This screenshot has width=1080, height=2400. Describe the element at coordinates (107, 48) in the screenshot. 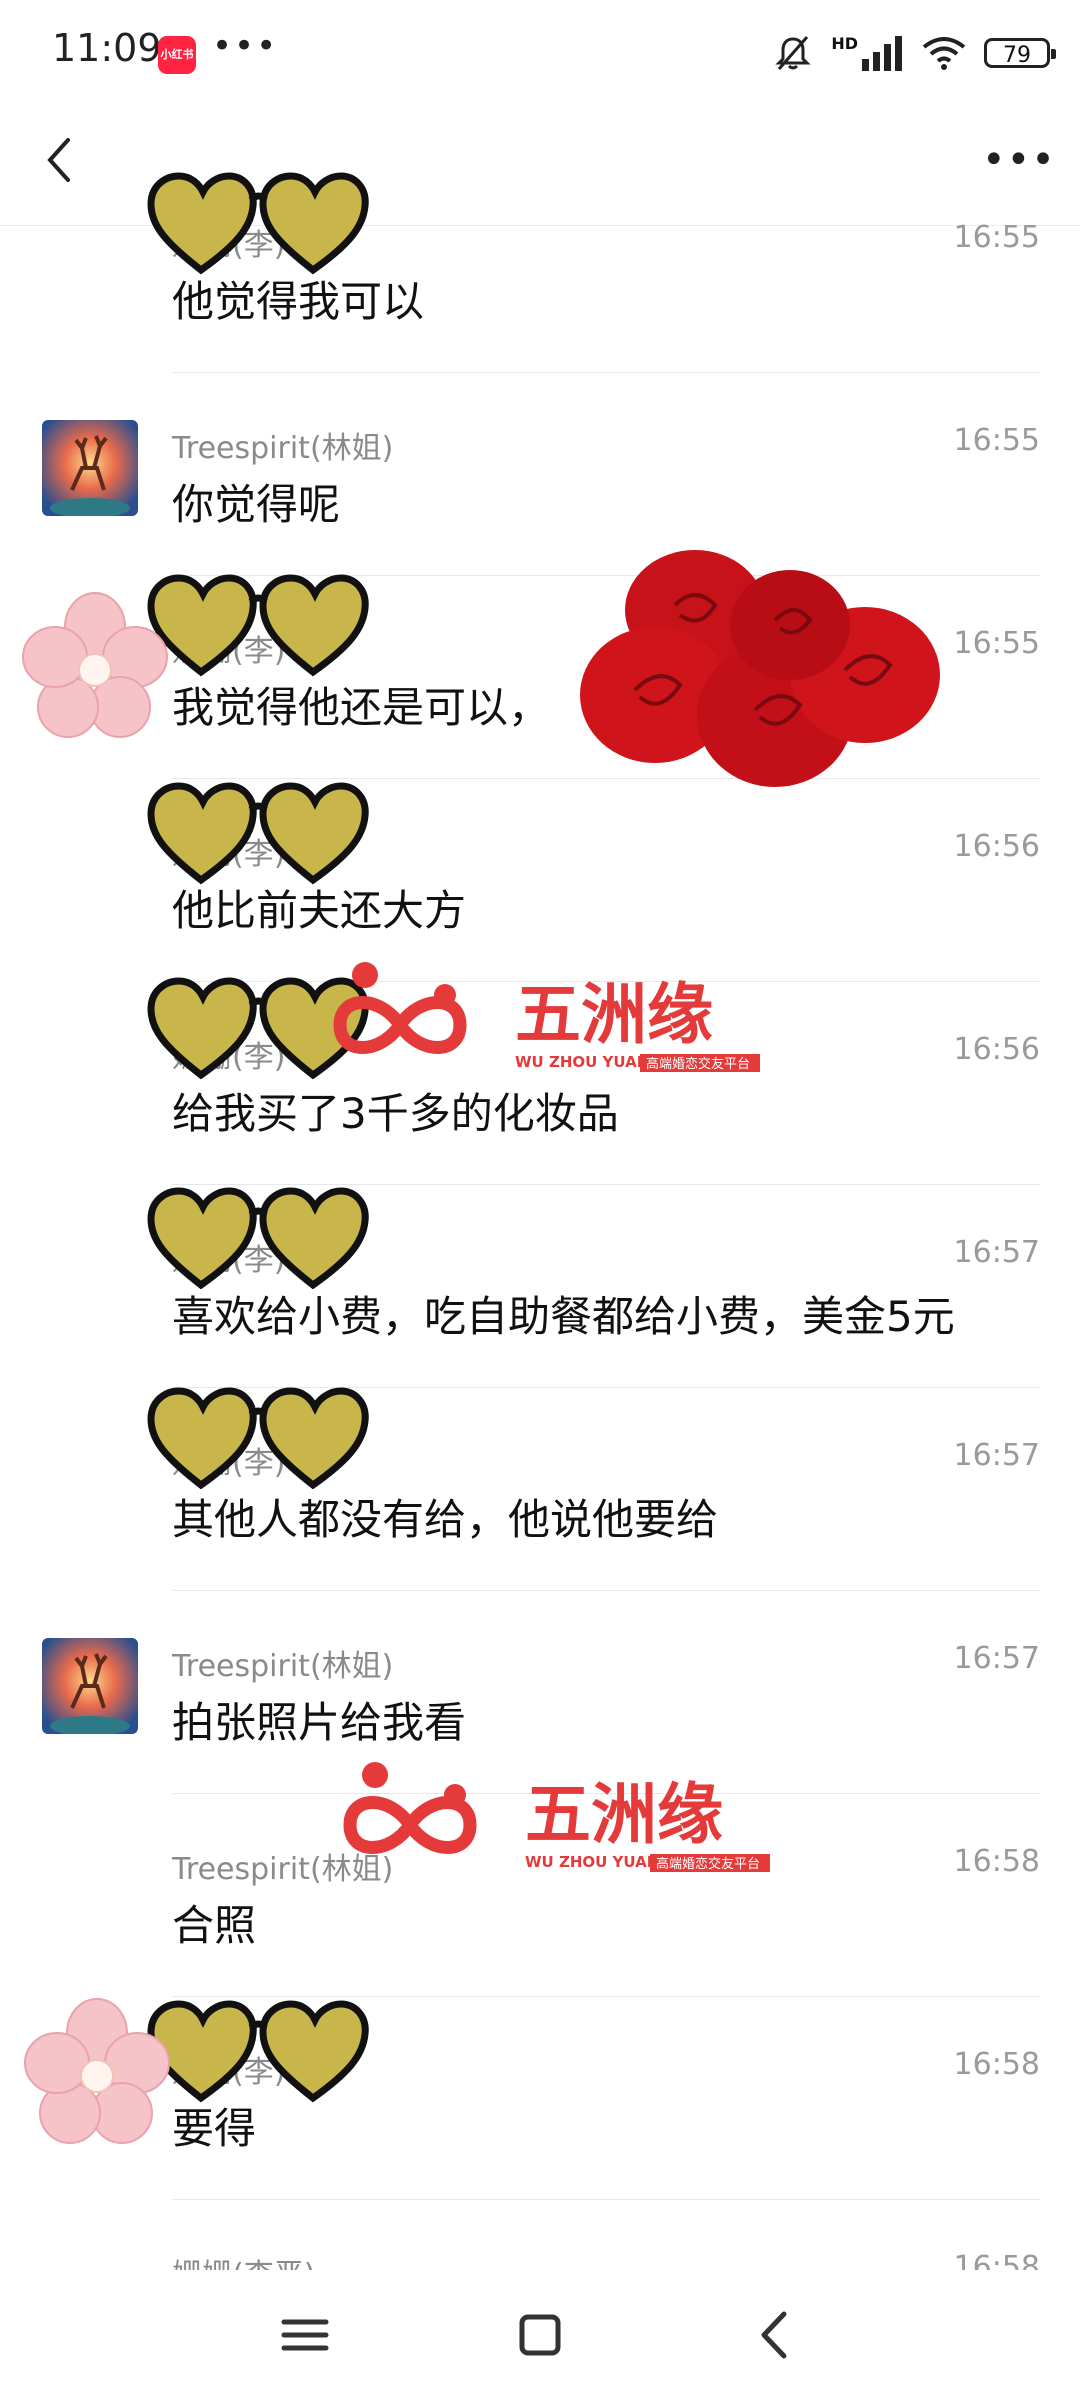

I see `status-time: 11:09` at that location.